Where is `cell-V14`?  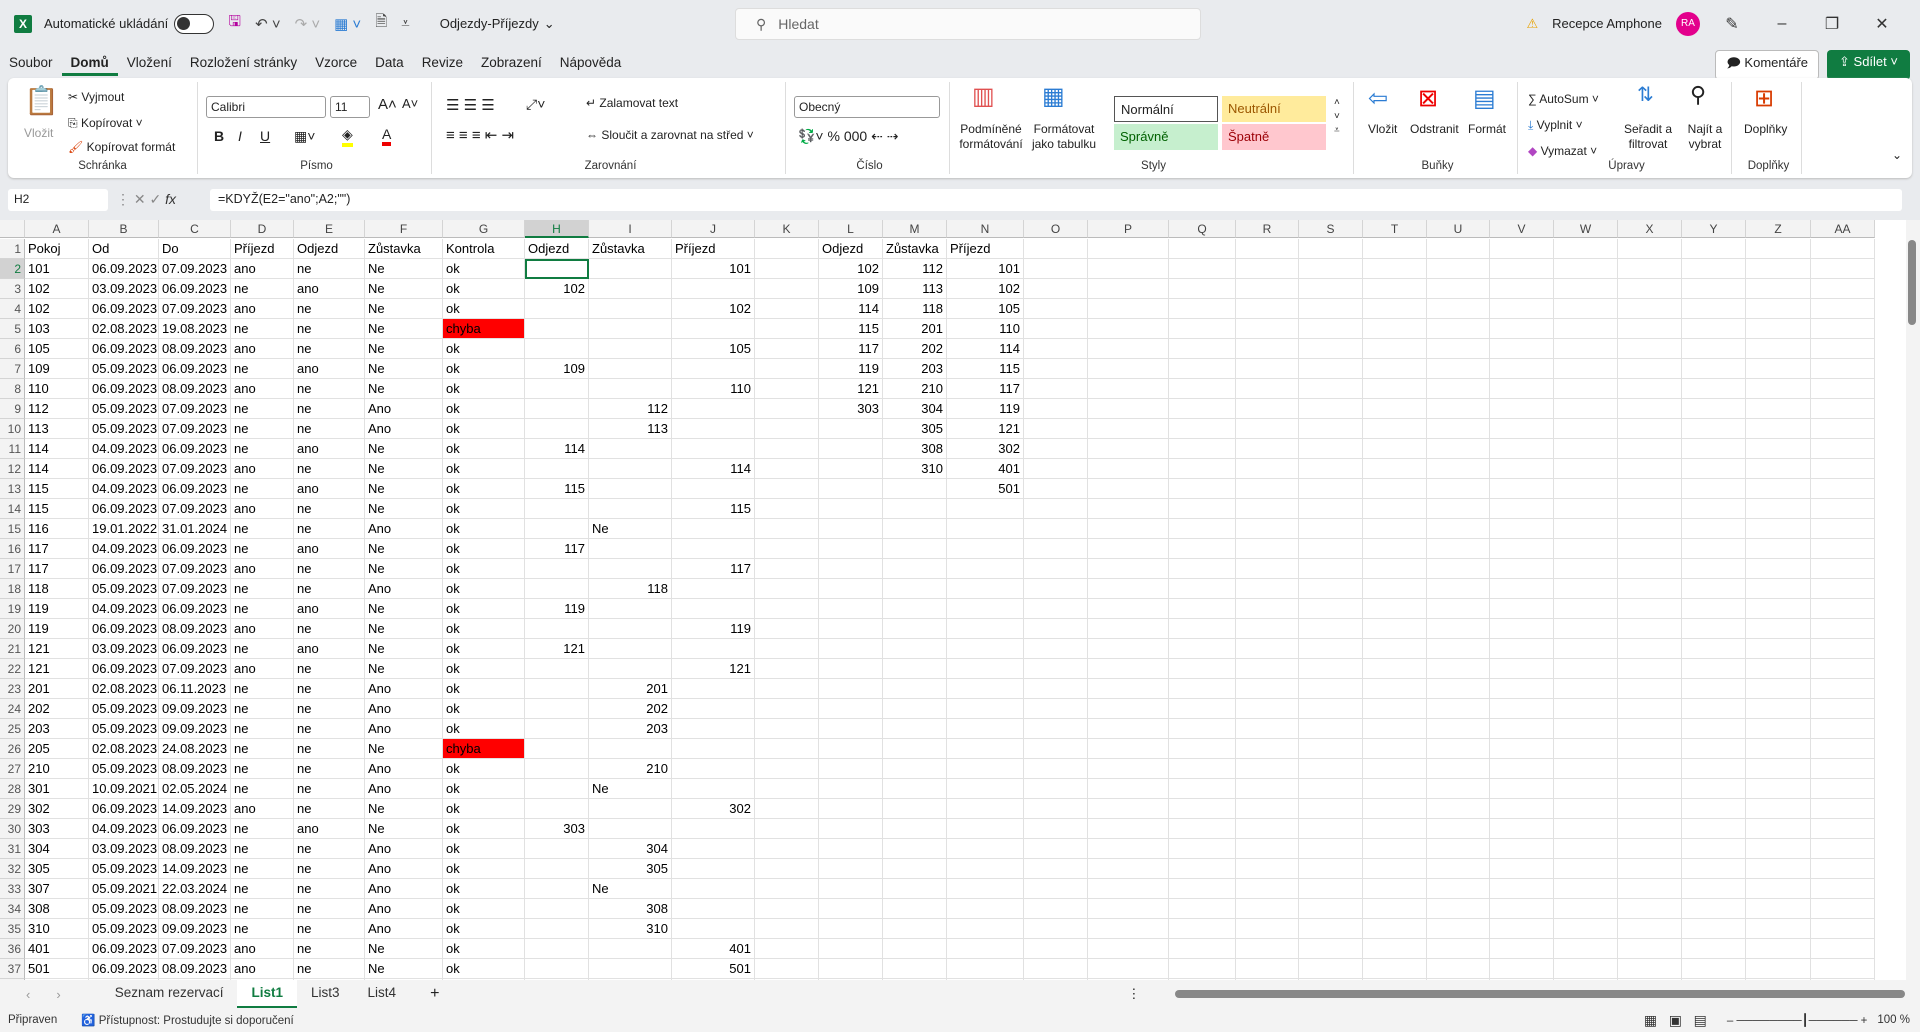 cell-V14 is located at coordinates (1522, 509).